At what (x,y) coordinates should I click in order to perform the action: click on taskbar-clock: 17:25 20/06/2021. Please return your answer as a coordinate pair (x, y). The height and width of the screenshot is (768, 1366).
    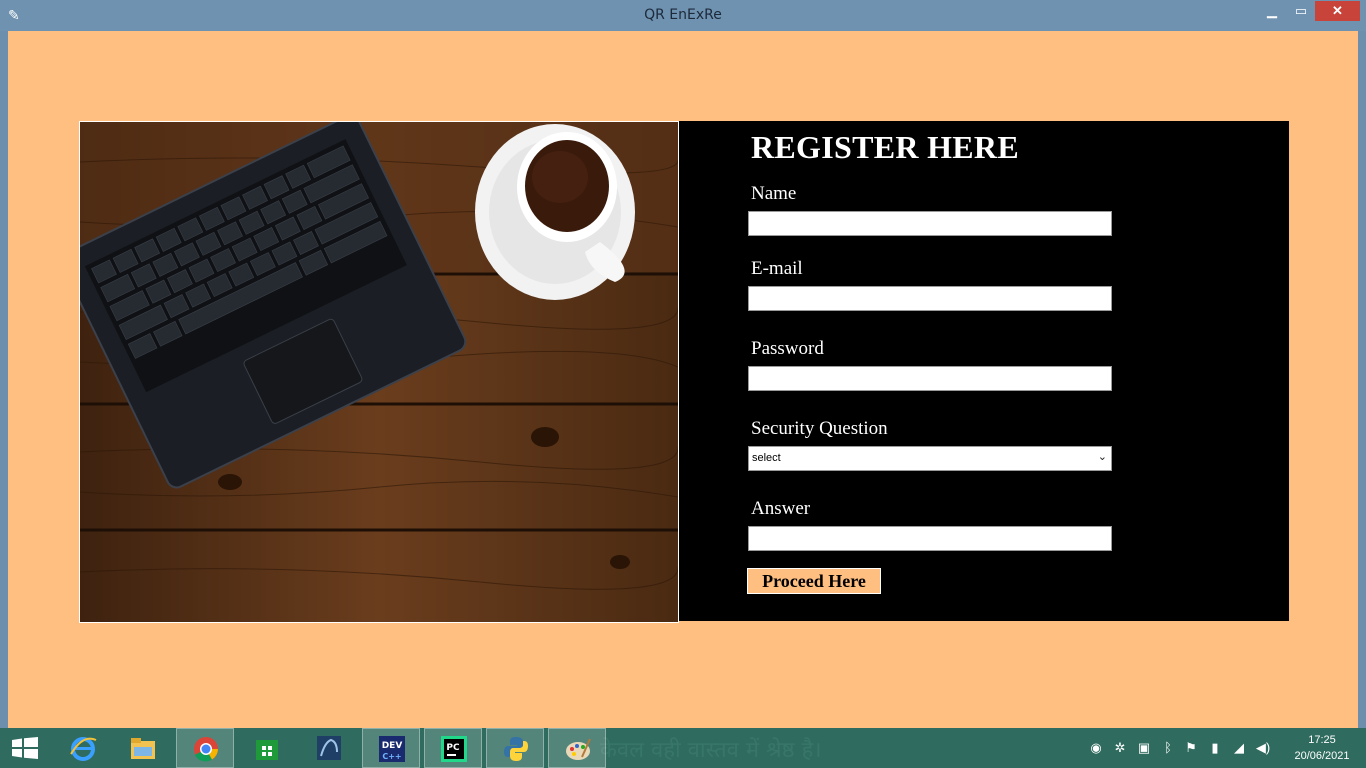
    Looking at the image, I should click on (1322, 748).